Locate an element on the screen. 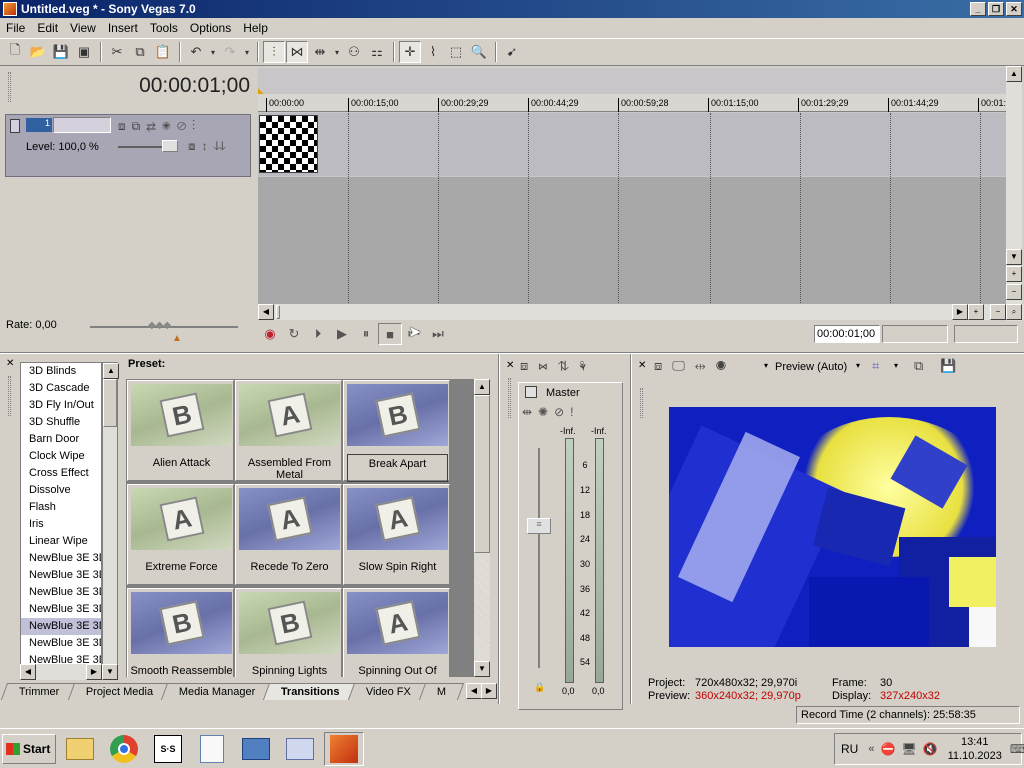  transitions-list-hscrollbar: ◀ ▶ ▼ is located at coordinates (69, 672).